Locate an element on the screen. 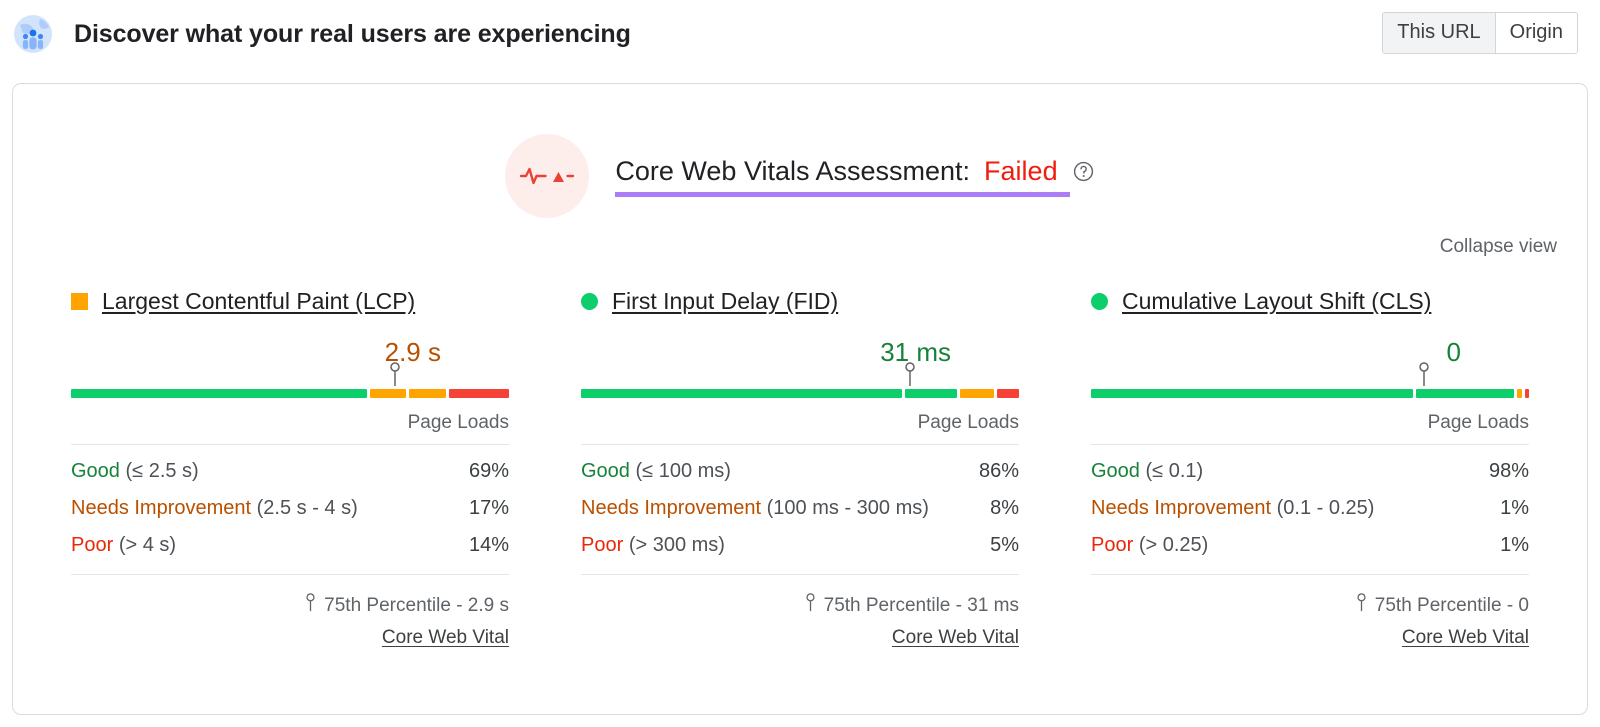 The image size is (1600, 727). dist-row-needs-improvement: Needs Improvement (2.5 s - 4 s) 17% is located at coordinates (290, 508).